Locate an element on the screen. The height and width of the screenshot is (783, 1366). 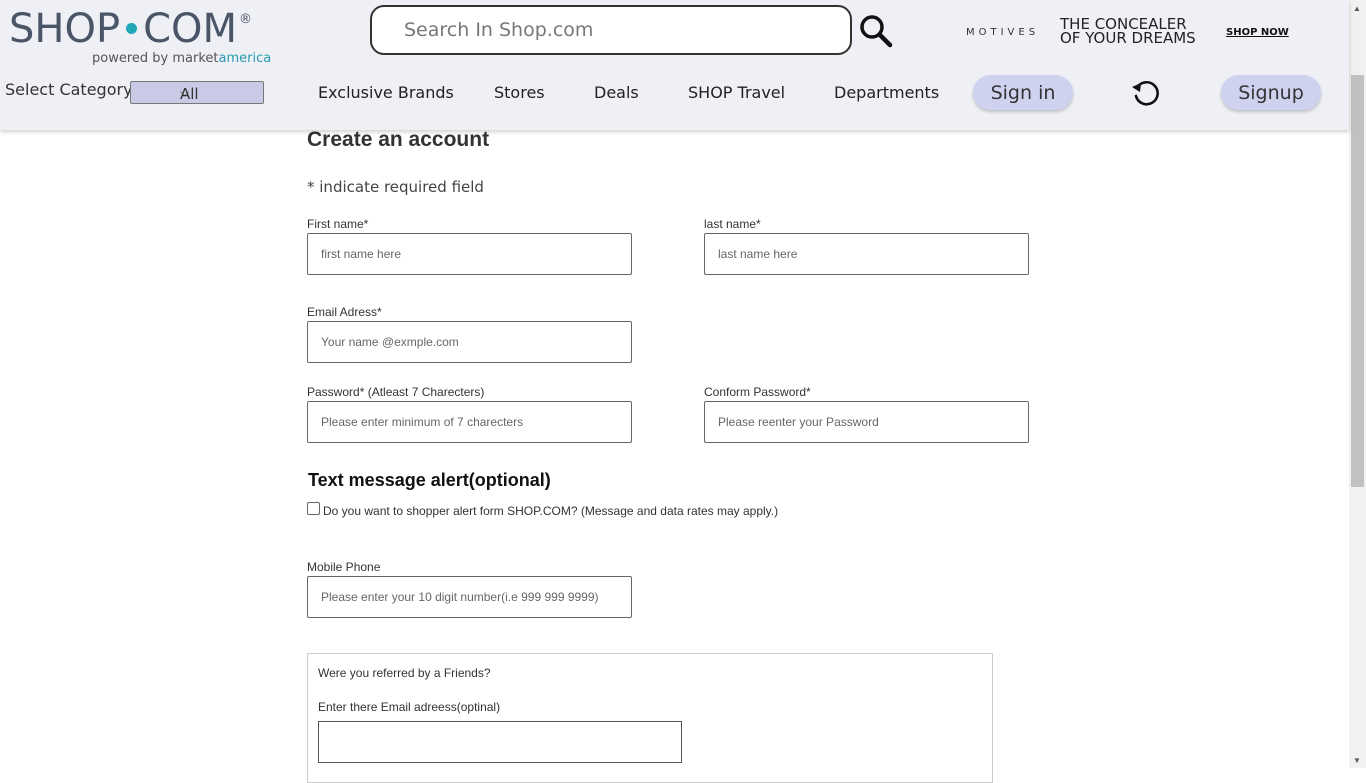
nav-stores: Stores is located at coordinates (519, 92).